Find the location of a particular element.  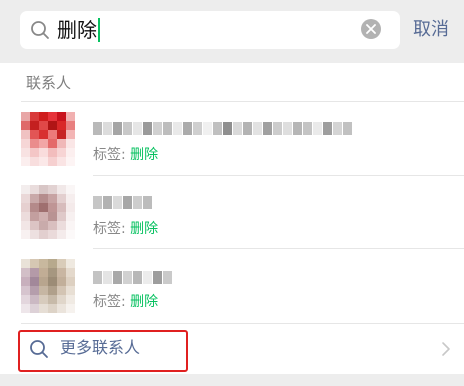

clear-button is located at coordinates (371, 29).